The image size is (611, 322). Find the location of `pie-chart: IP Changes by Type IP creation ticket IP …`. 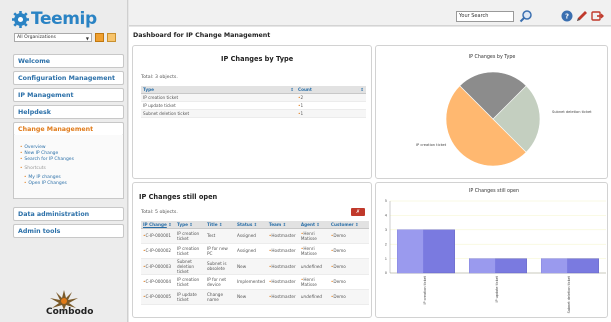

pie-chart: IP Changes by Type IP creation ticket IP … is located at coordinates (504, 110).